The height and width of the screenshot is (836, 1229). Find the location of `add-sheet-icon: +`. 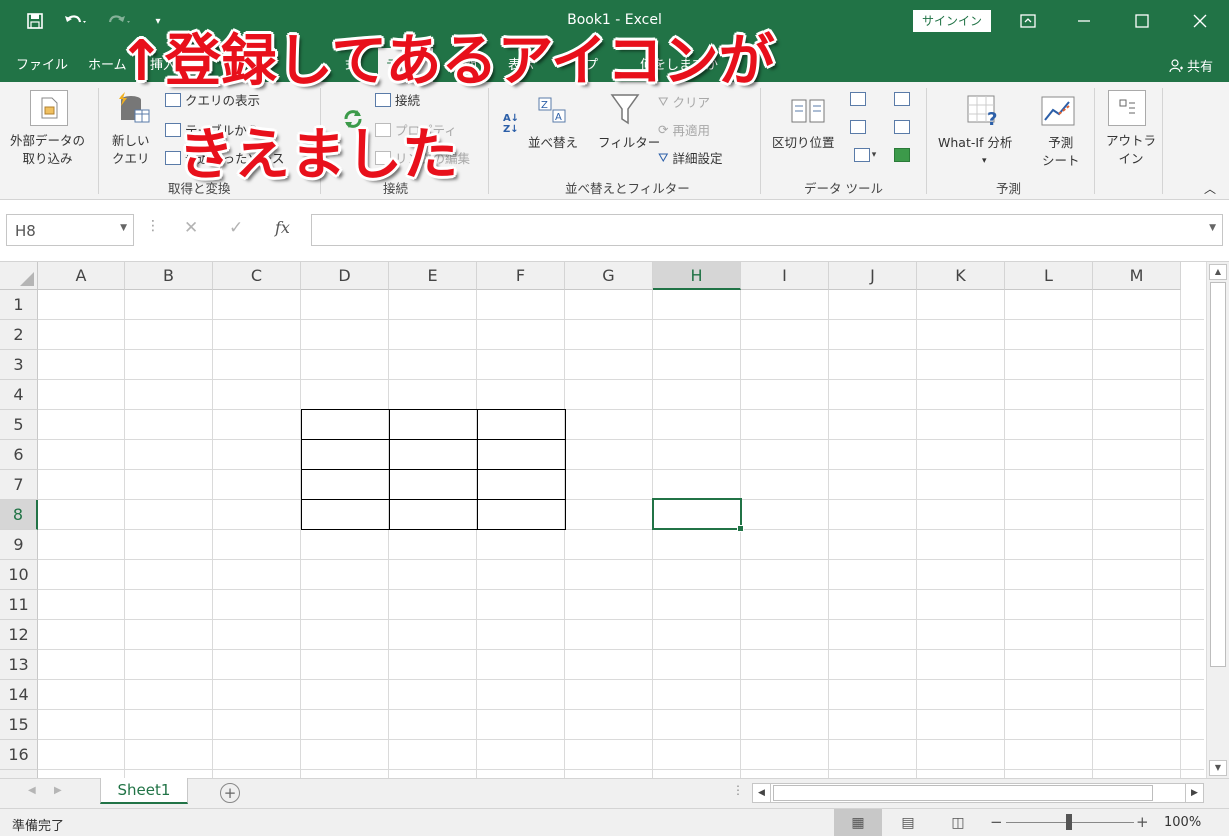

add-sheet-icon: + is located at coordinates (230, 793).